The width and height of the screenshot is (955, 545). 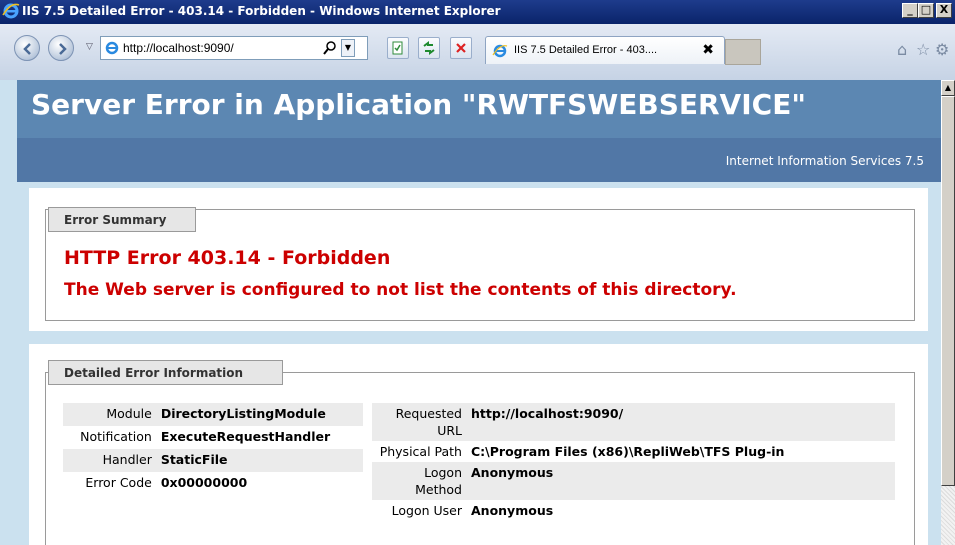 I want to click on error-heading: HTTP Error 403.14 - Forbidden, so click(x=227, y=258).